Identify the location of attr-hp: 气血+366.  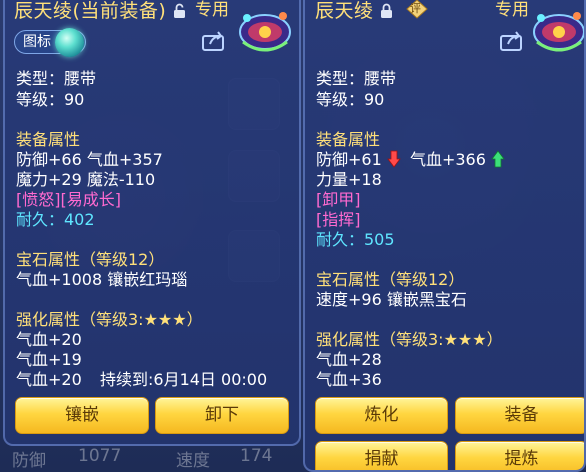
(447, 159).